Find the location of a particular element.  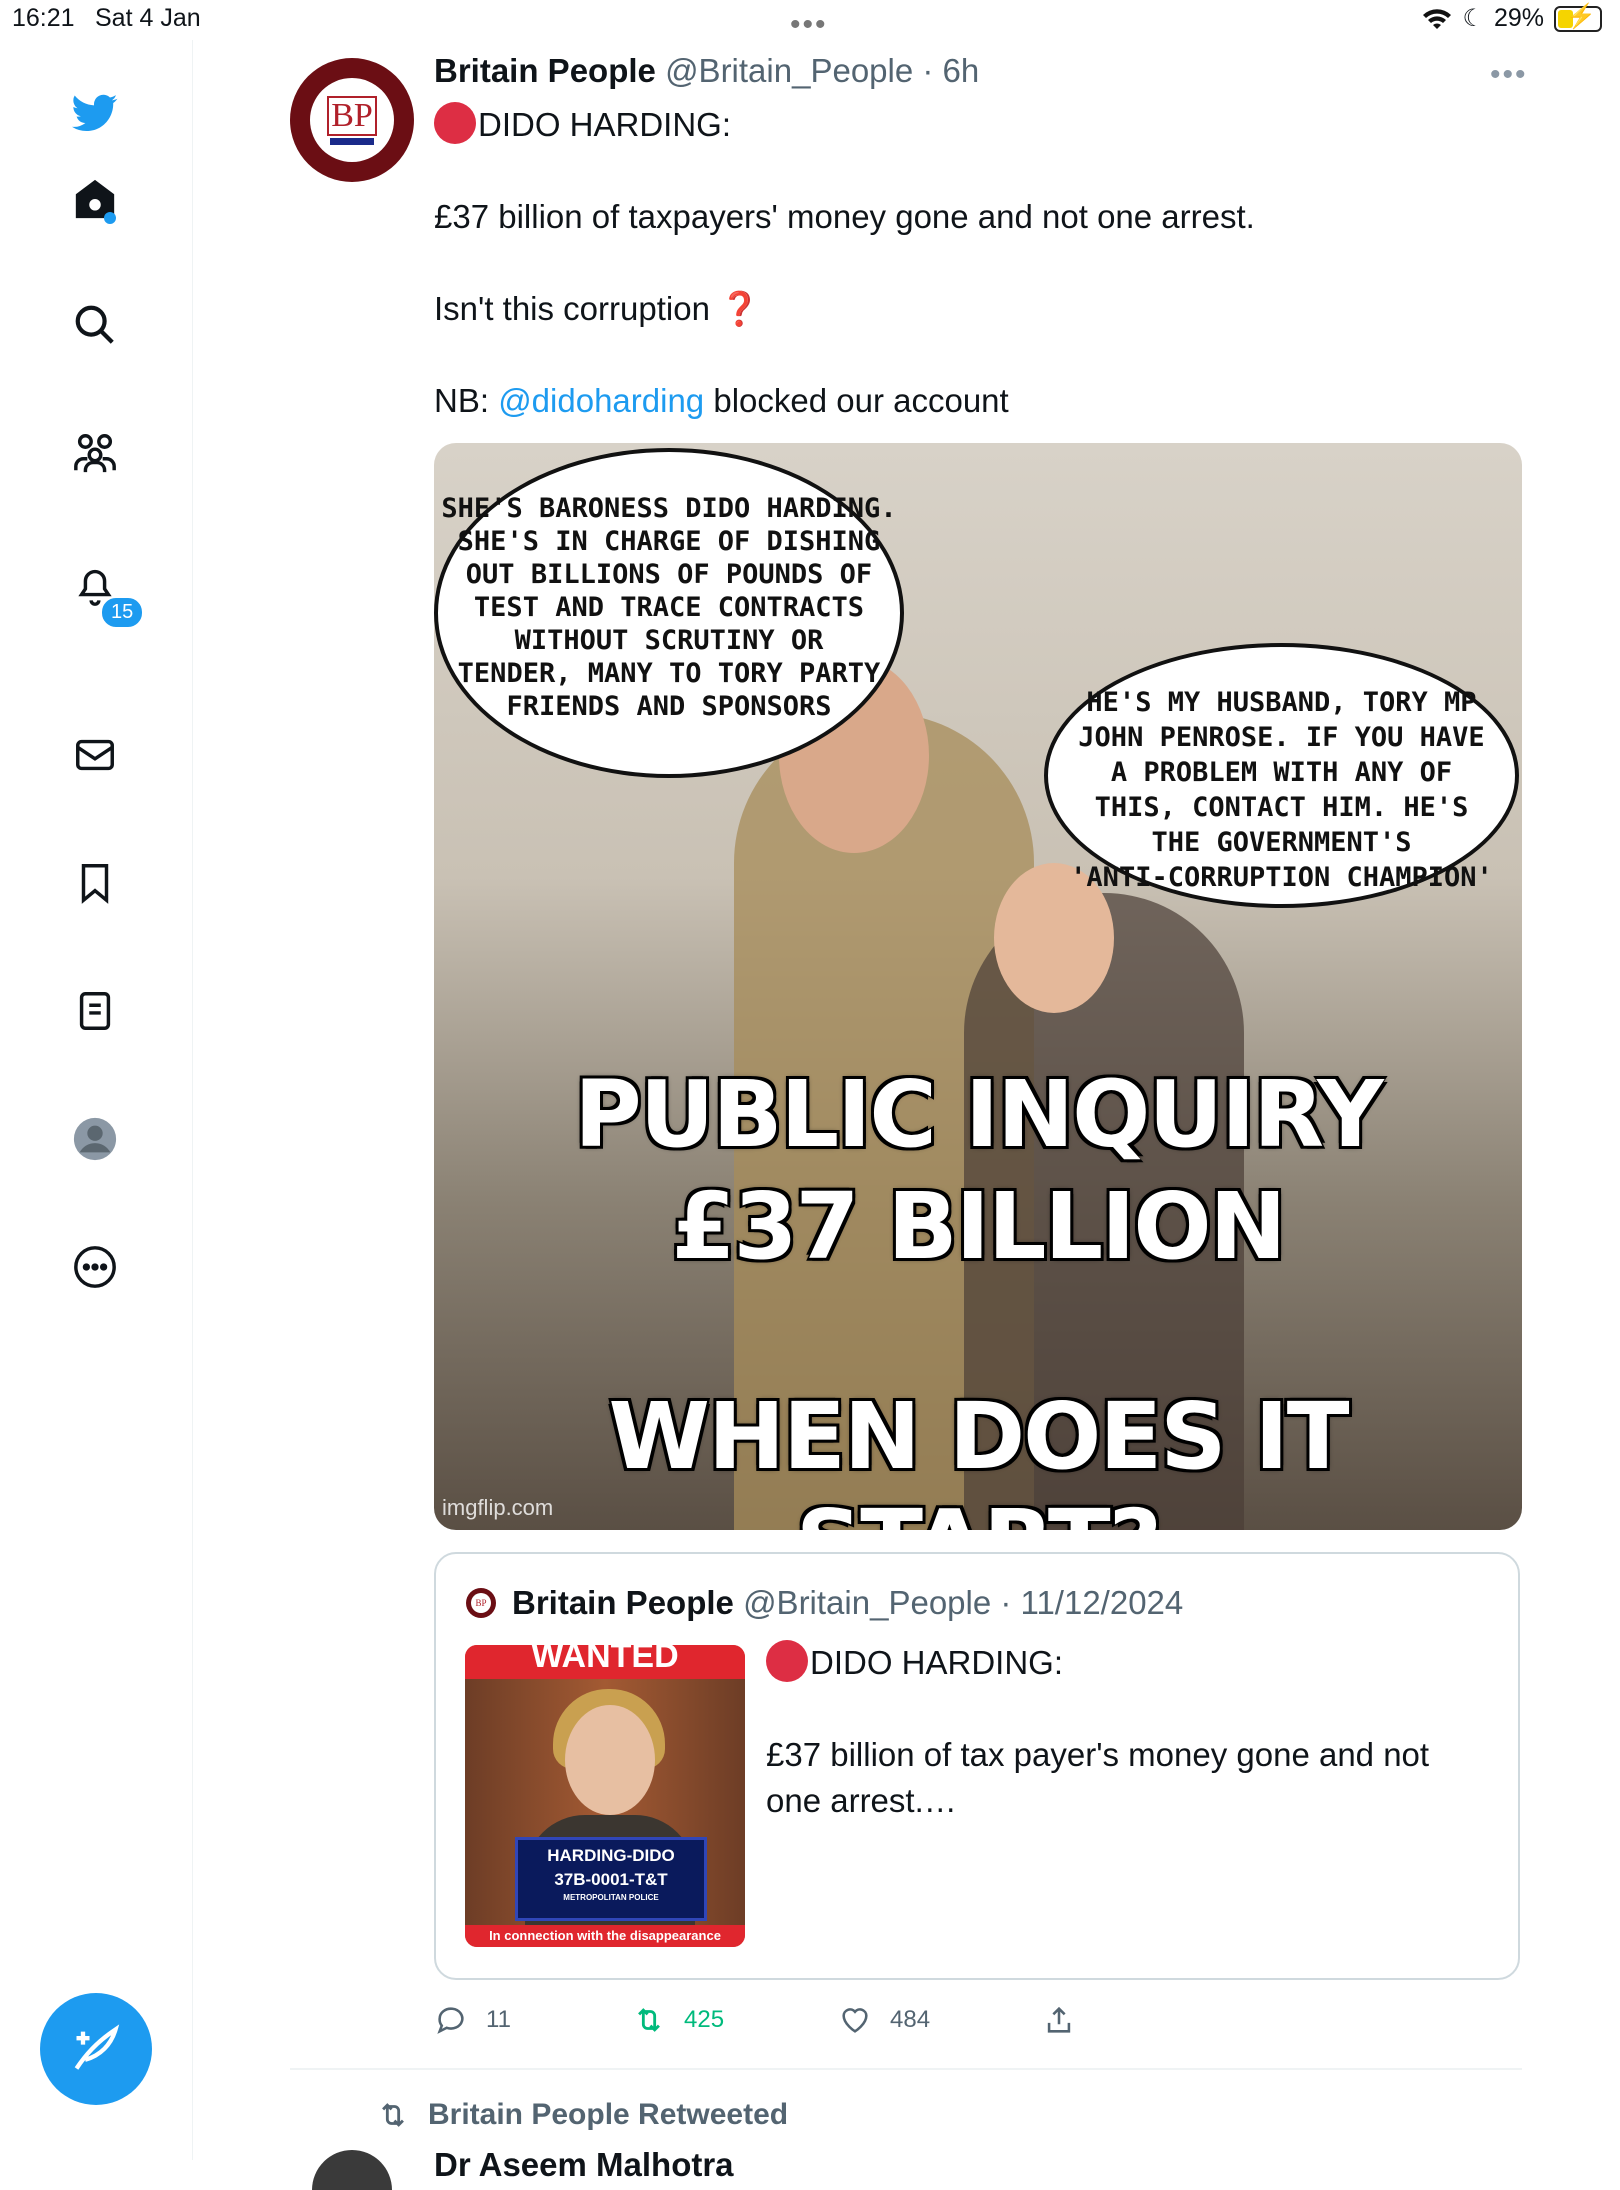

status-indicators: ☾ 29% ⚡ is located at coordinates (1512, 18).